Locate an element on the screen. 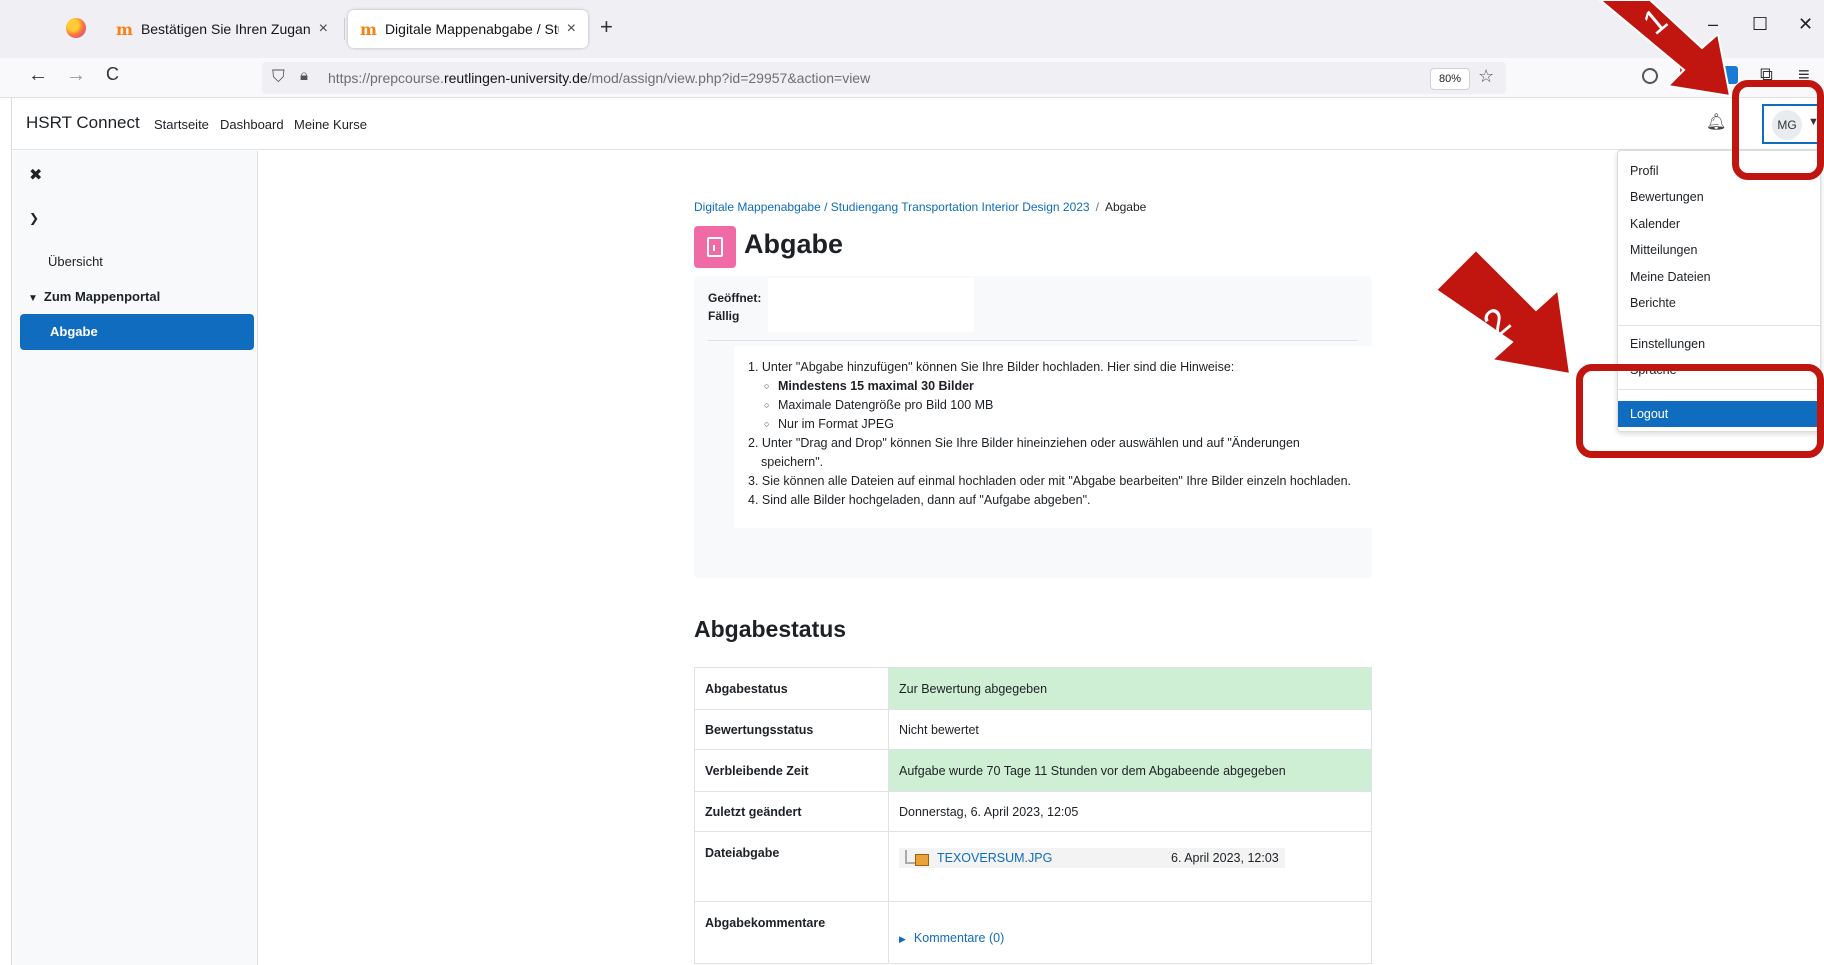 This screenshot has height=965, width=1824. instruction-1b: Maximale Datengröße pro Bild 100 MB is located at coordinates (1049, 405).